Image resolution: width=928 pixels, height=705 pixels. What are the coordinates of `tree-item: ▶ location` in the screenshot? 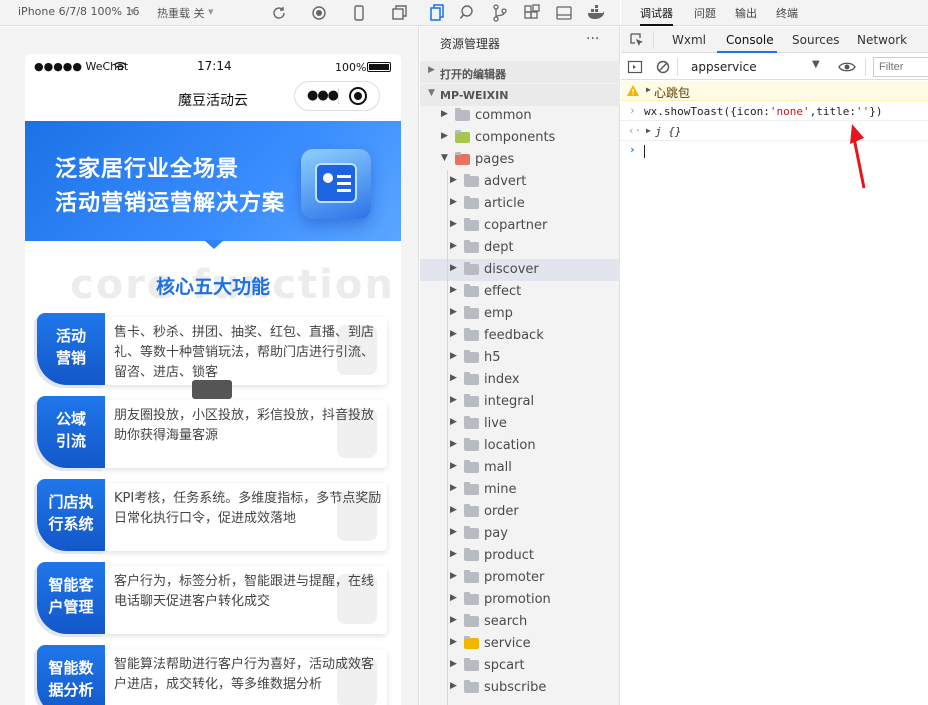 It's located at (520, 446).